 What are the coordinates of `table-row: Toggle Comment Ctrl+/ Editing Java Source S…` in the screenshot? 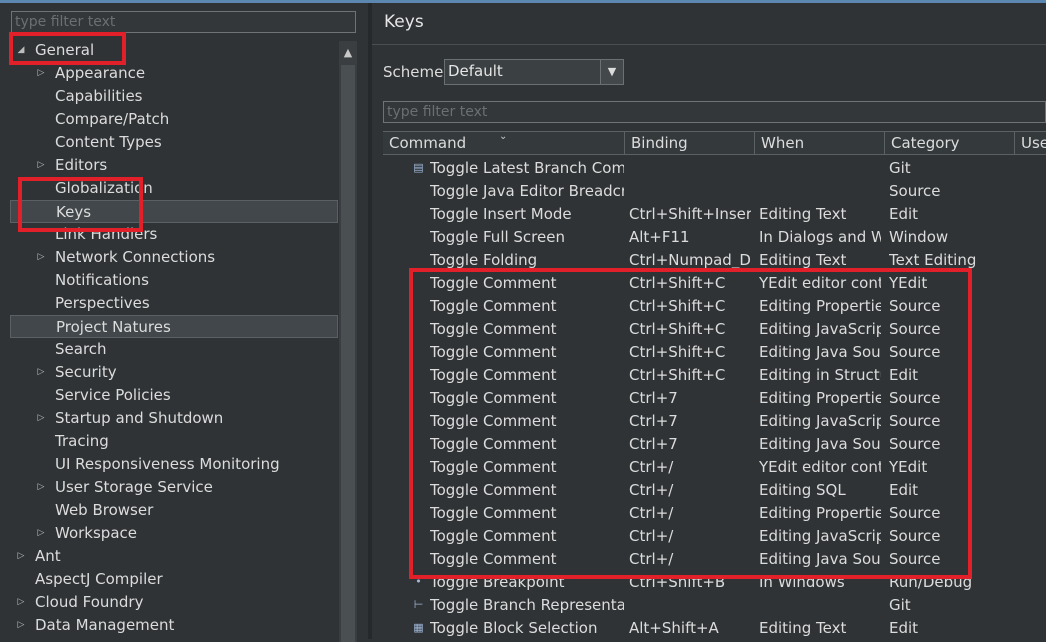 It's located at (714, 559).